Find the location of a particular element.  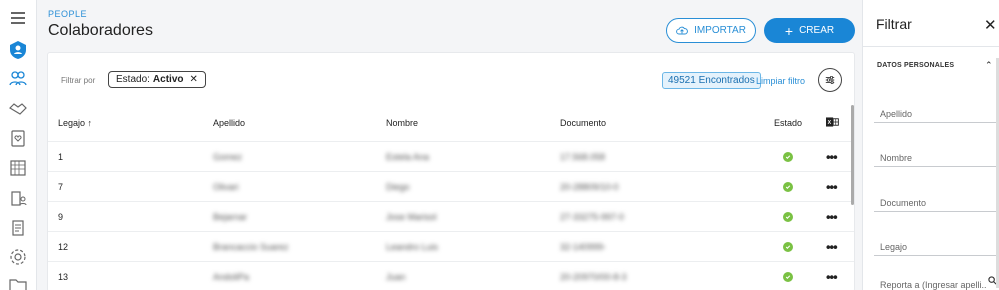

filter-settings-button is located at coordinates (830, 80).